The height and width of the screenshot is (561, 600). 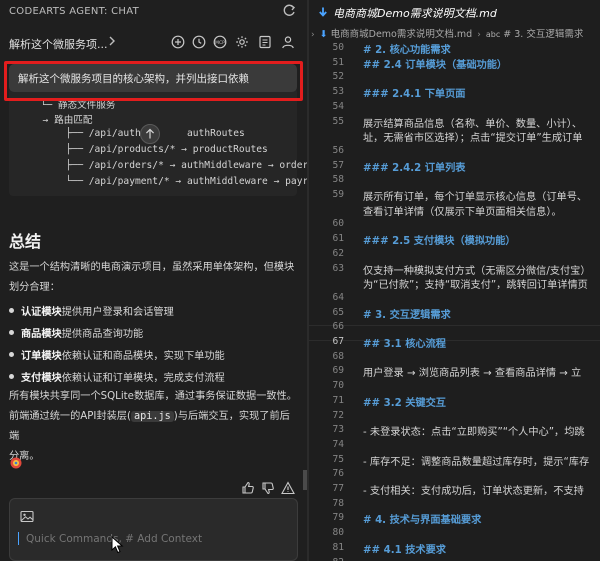 I want to click on chat-tabbar: 解析这个微服务项... MCP, so click(x=153, y=43).